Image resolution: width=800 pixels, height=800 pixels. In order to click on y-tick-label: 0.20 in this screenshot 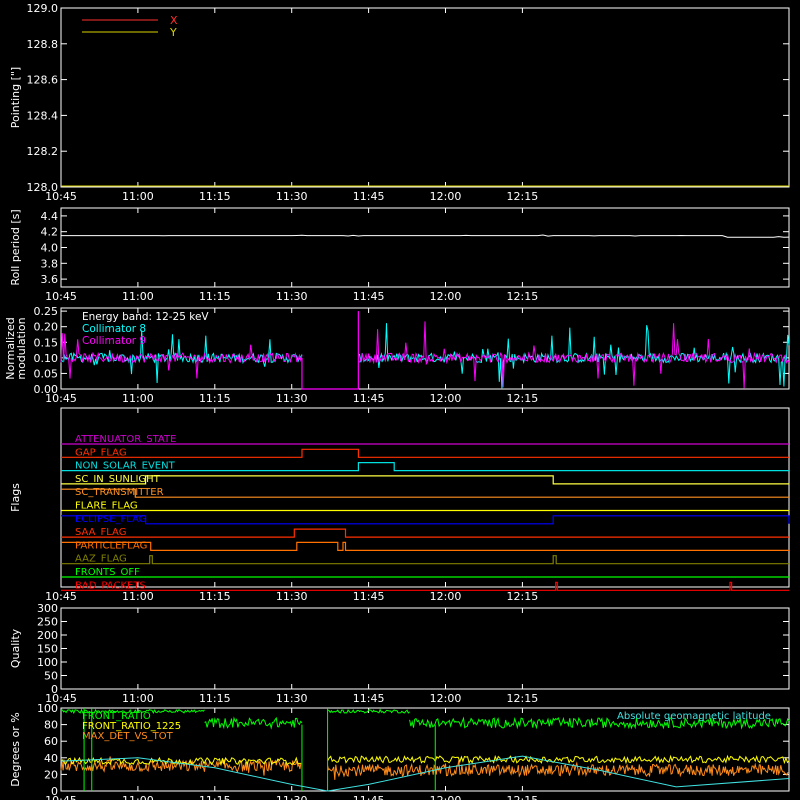, I will do `click(46, 327)`.